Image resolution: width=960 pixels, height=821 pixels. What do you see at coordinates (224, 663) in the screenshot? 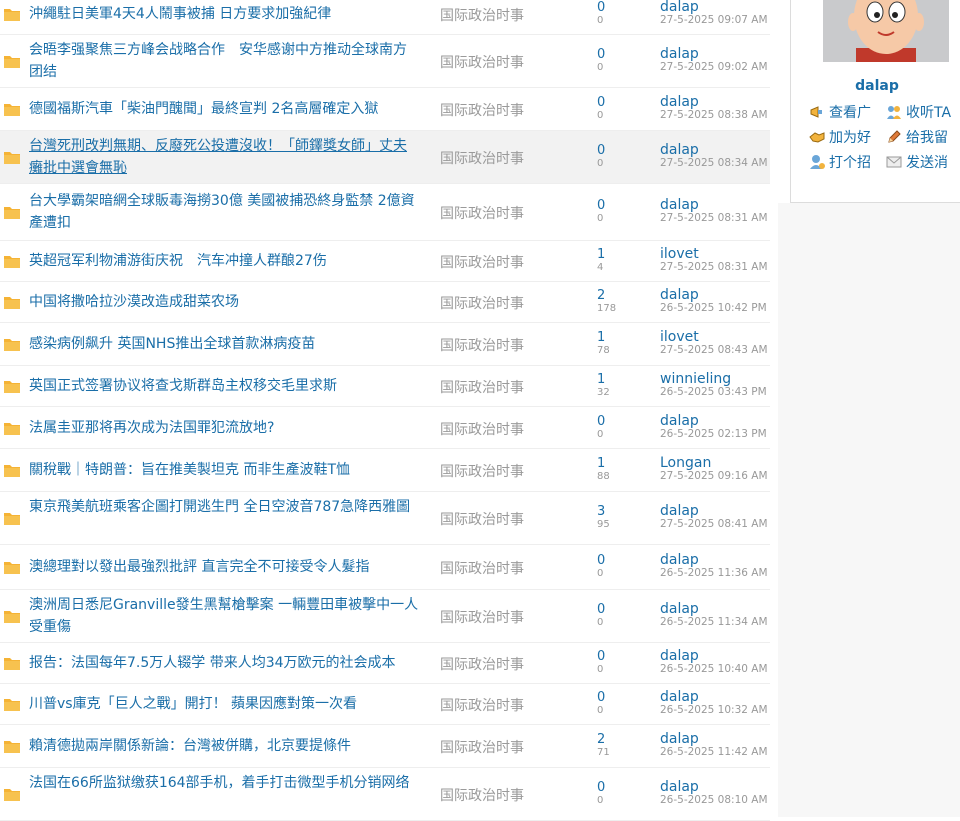
I see `thread-title-link: 报告：法国每年7.5万人辍学 带来人均34万欧元的社会成本` at bounding box center [224, 663].